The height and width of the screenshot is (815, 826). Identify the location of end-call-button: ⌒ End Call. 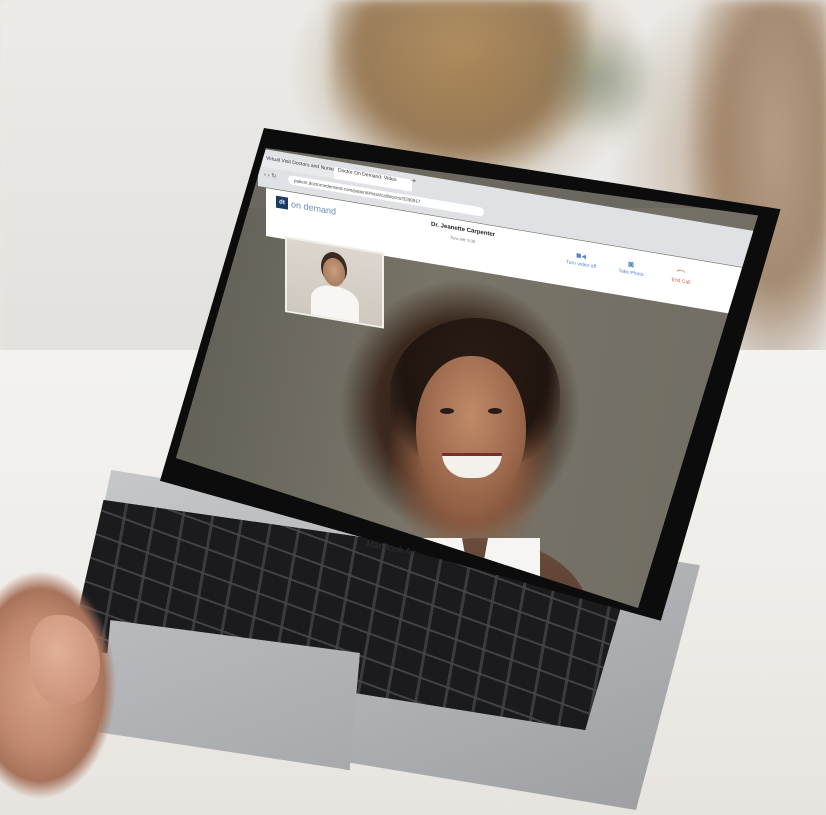
(681, 276).